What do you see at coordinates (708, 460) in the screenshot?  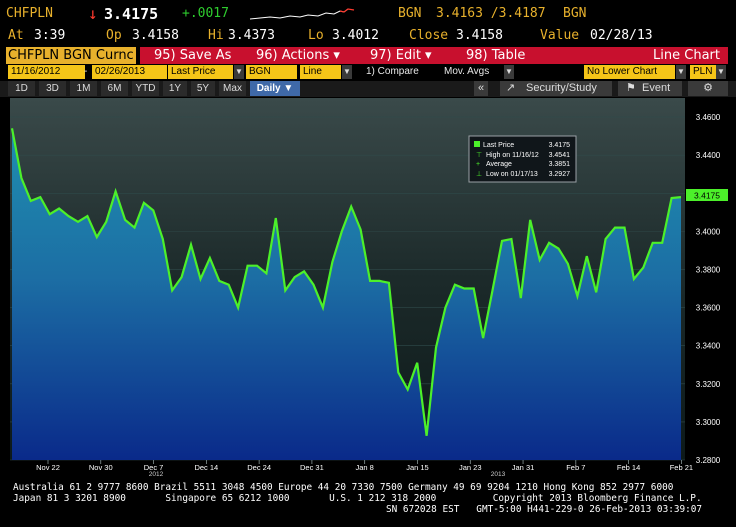 I see `y-tick-label: 3.2800` at bounding box center [708, 460].